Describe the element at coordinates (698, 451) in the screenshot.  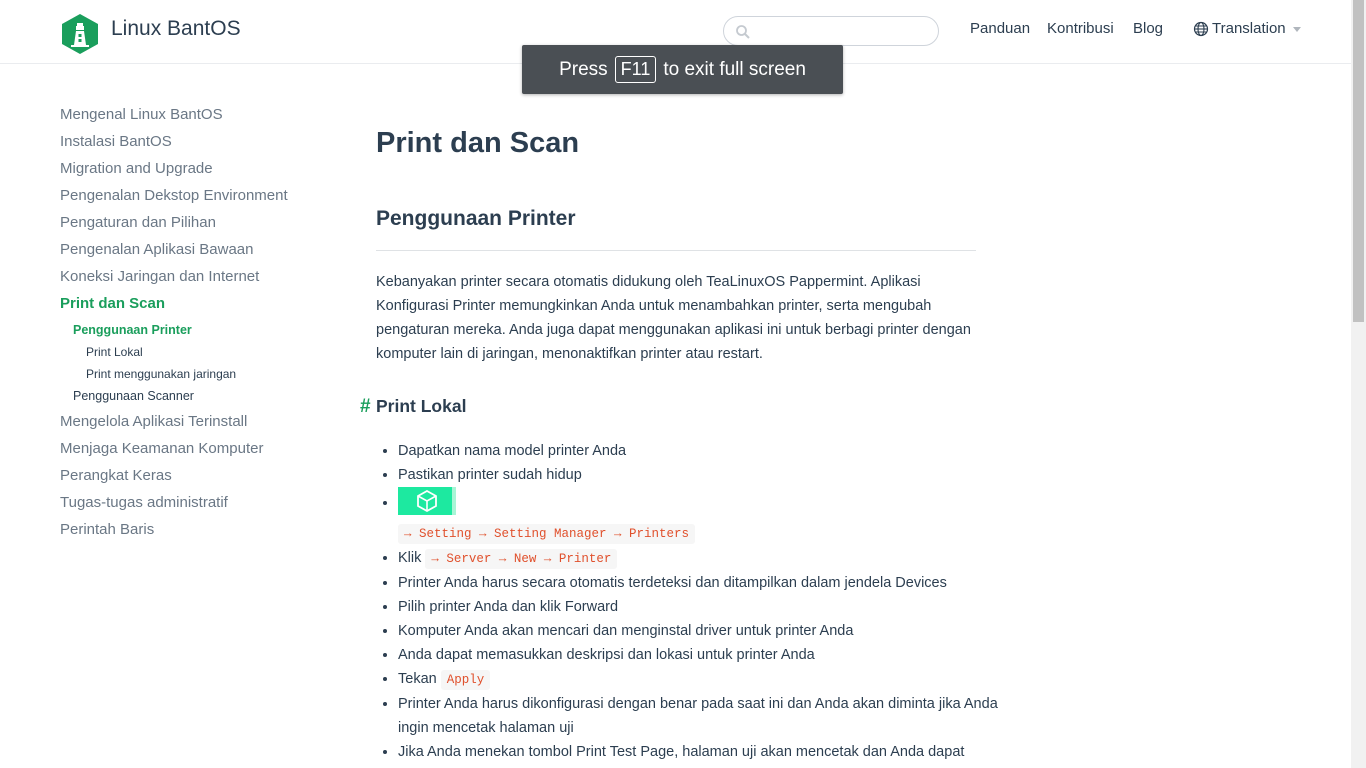
I see `list-item: Dapatkan nama model printer Anda` at that location.